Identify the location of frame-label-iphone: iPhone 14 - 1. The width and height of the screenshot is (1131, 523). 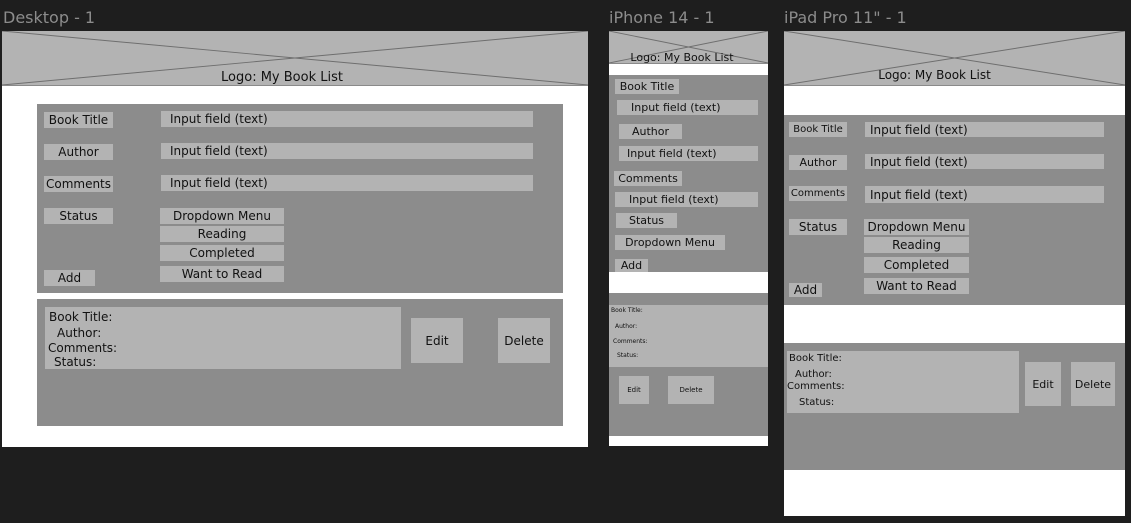
(662, 17).